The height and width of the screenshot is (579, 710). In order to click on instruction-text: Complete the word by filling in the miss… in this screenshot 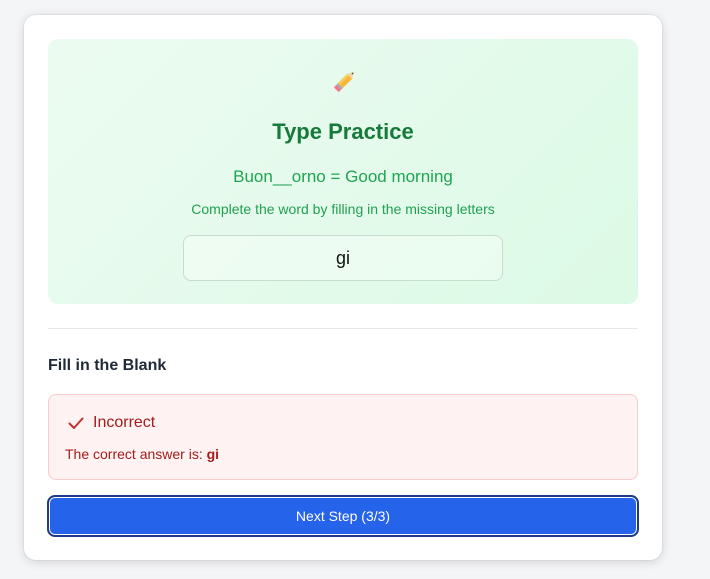, I will do `click(343, 209)`.